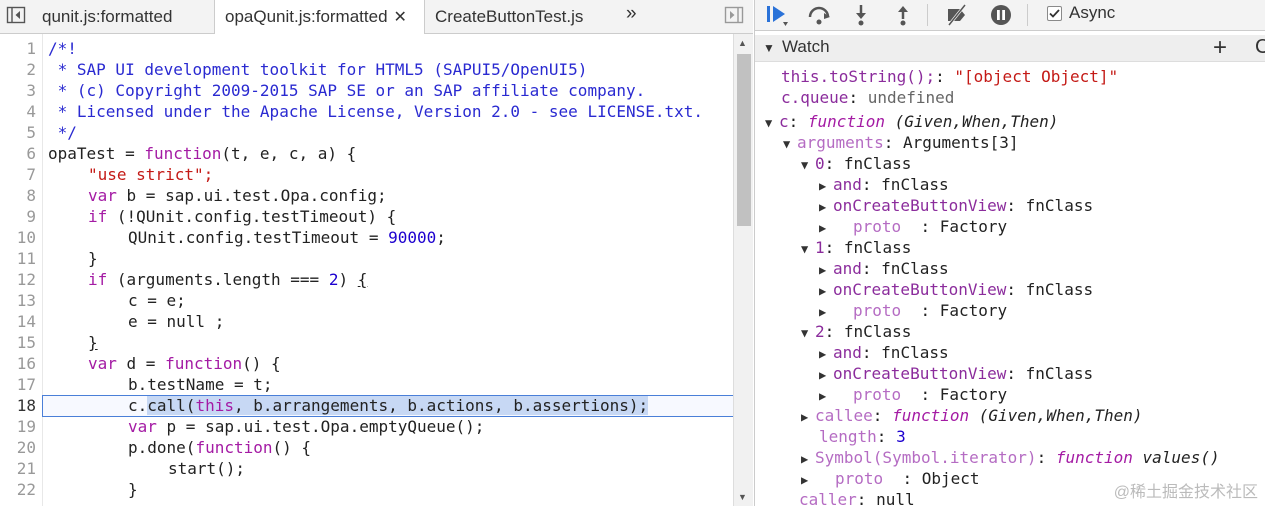 This screenshot has height=510, width=1265. Describe the element at coordinates (162, 447) in the screenshot. I see `code-token: p.done(` at that location.